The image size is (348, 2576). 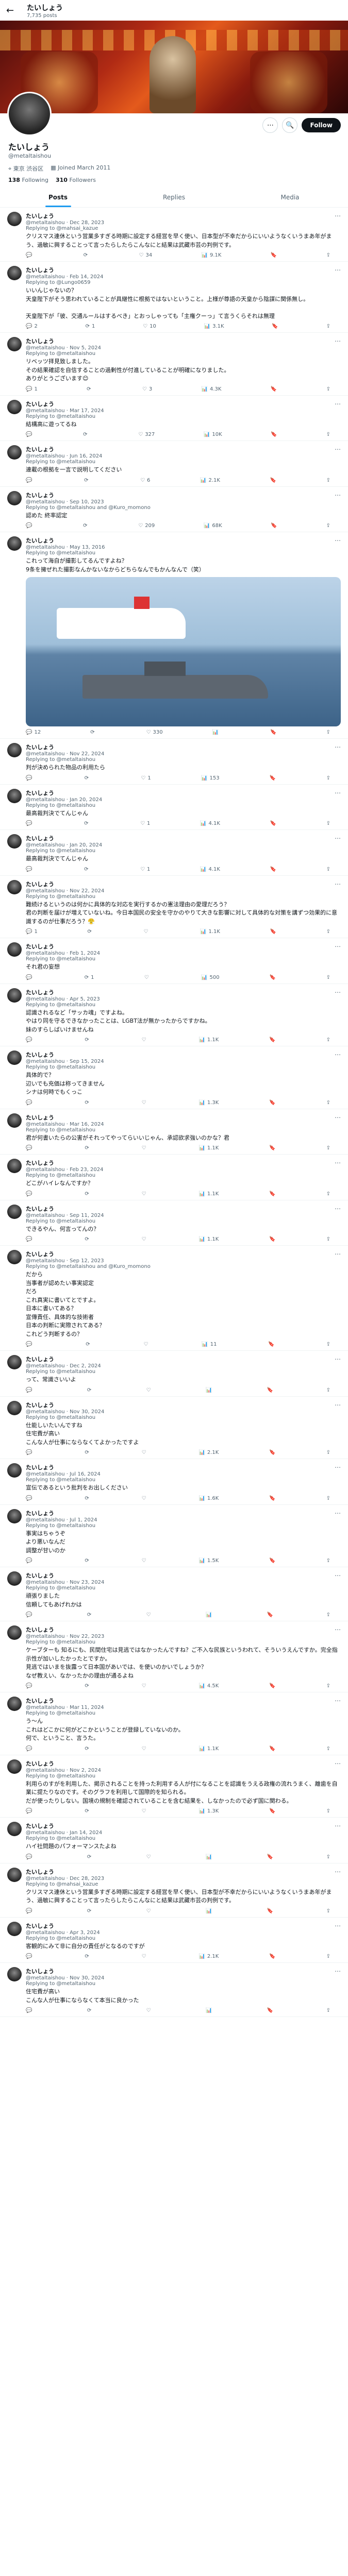 I want to click on views-action: 📊 1.3K, so click(x=208, y=1103).